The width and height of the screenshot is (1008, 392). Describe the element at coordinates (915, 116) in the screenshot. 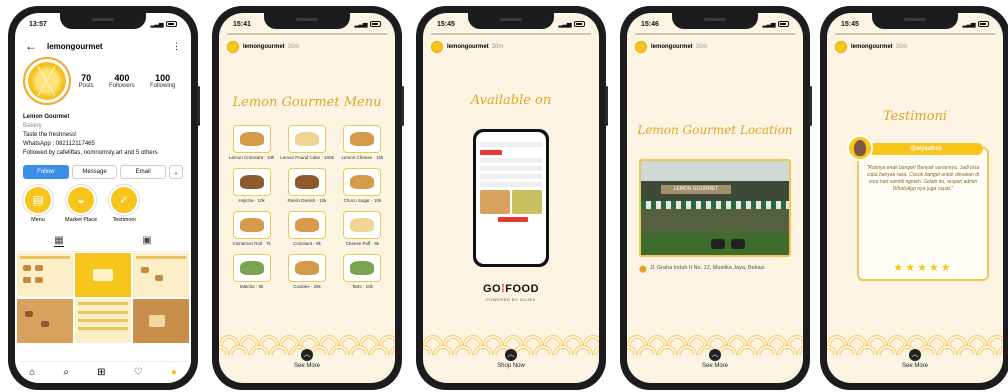

I see `testimoni-title: Testimoni` at that location.